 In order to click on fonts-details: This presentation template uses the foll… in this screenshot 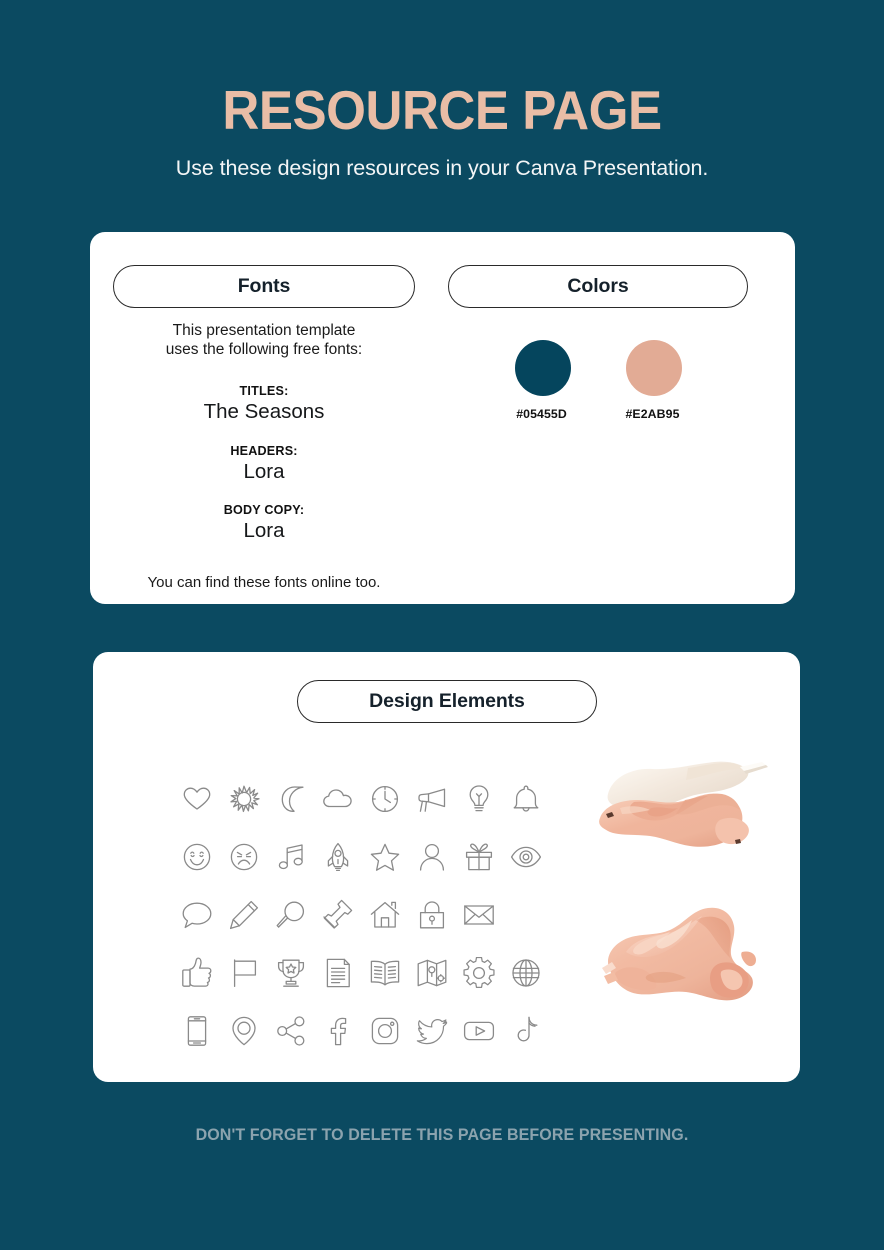, I will do `click(264, 456)`.